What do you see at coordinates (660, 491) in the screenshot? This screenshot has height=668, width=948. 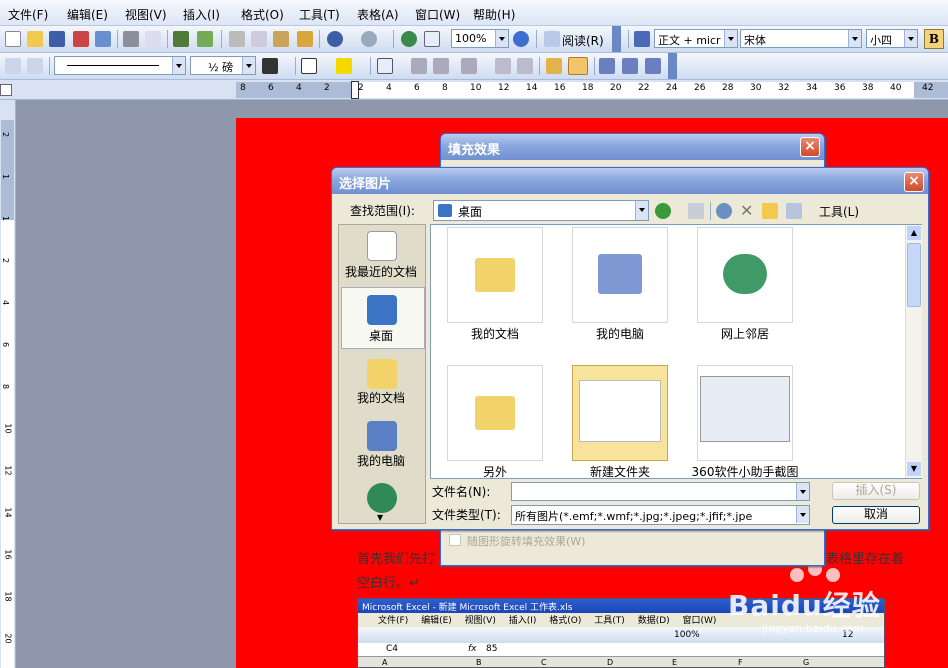 I see `filename-input` at bounding box center [660, 491].